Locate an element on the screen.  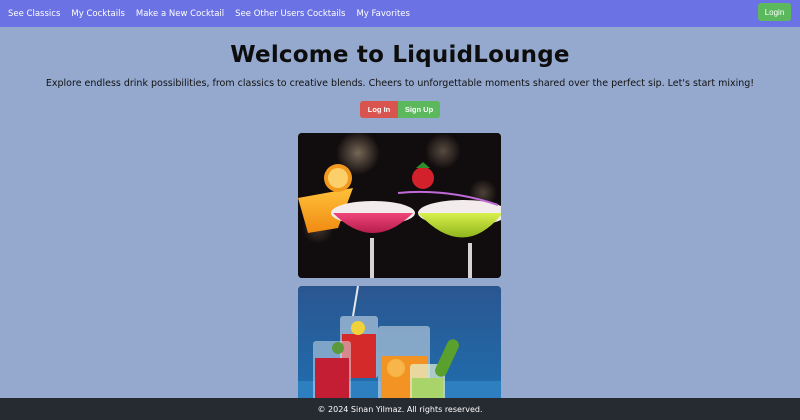
margaritas-illustration is located at coordinates (399, 205).